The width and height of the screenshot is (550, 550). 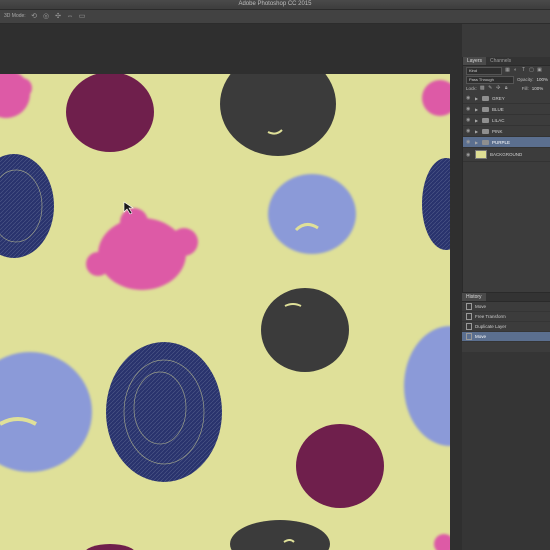 I want to click on layers-list: ◉ ▶ GREY ◉ ▶ BLUE ◉ ▶ LILAC ◉ ▶ PINK ◉ ▶, so click(x=506, y=127).